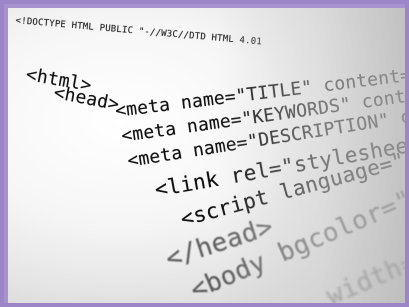 This screenshot has width=409, height=307. I want to click on head-open-tag: <head>, so click(86, 99).